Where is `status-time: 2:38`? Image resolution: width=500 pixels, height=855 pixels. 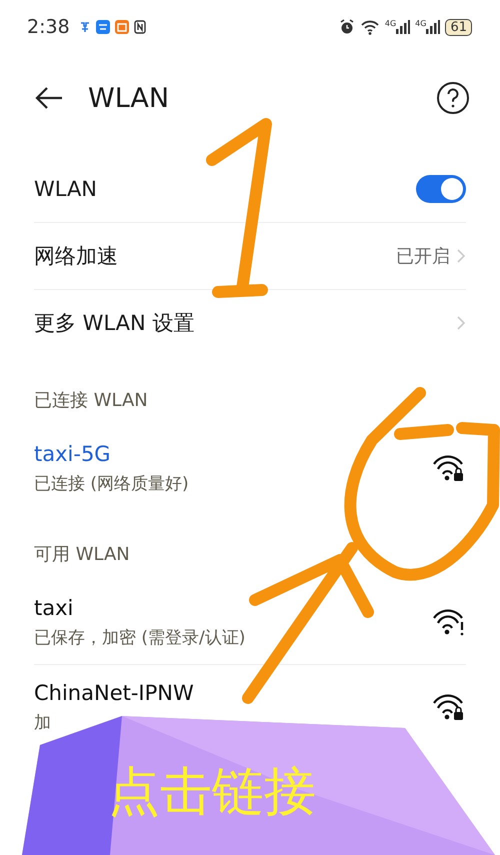 status-time: 2:38 is located at coordinates (48, 27).